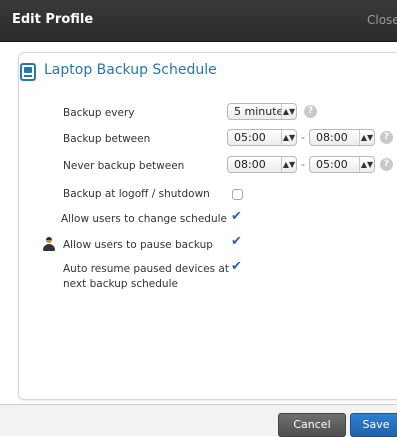  Describe the element at coordinates (198, 420) in the screenshot. I see `dialog-footer: Cancel Save` at that location.